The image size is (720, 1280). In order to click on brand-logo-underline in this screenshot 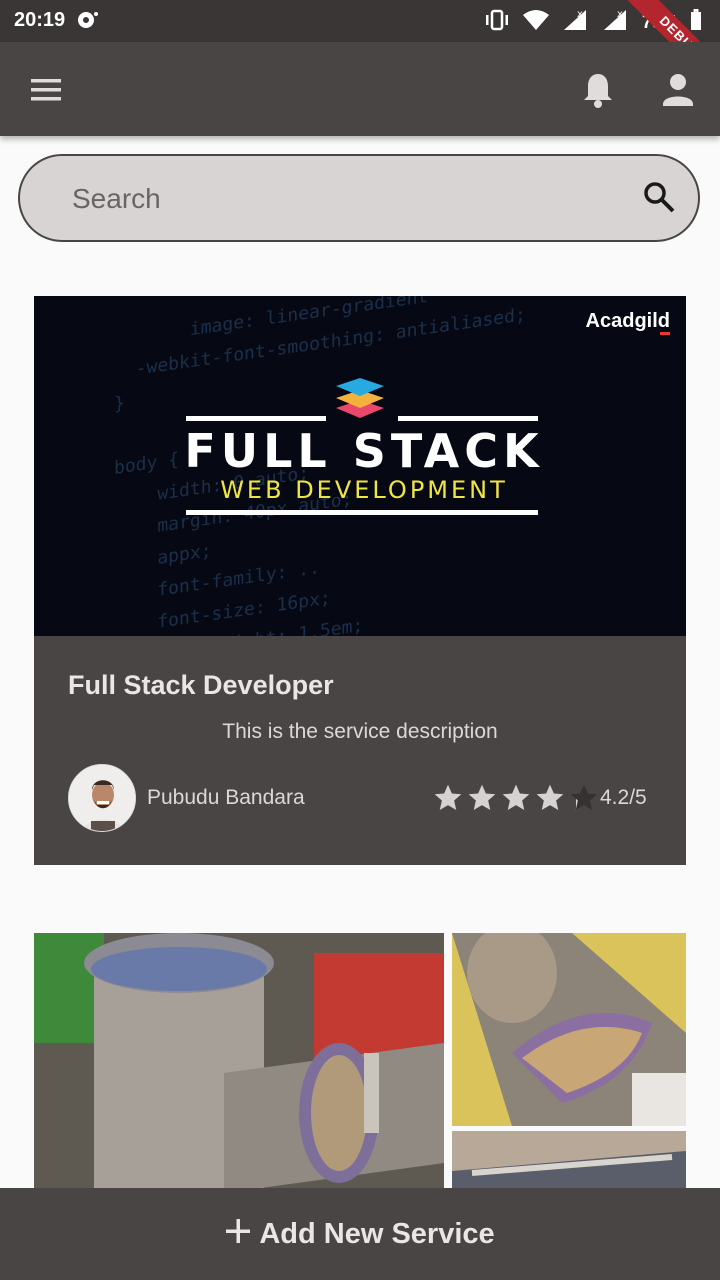, I will do `click(665, 333)`.